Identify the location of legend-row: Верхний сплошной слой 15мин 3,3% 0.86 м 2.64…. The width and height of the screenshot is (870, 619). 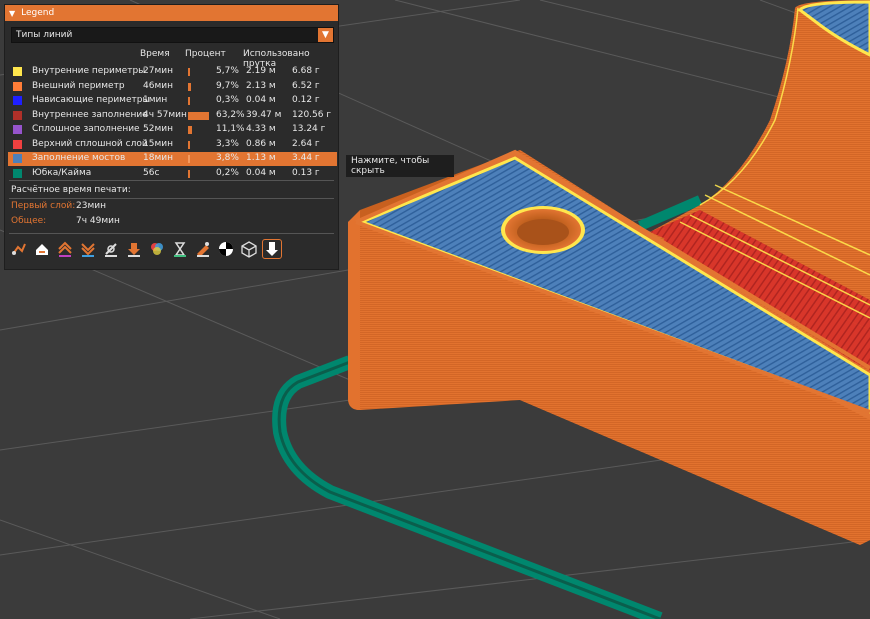
(172, 145).